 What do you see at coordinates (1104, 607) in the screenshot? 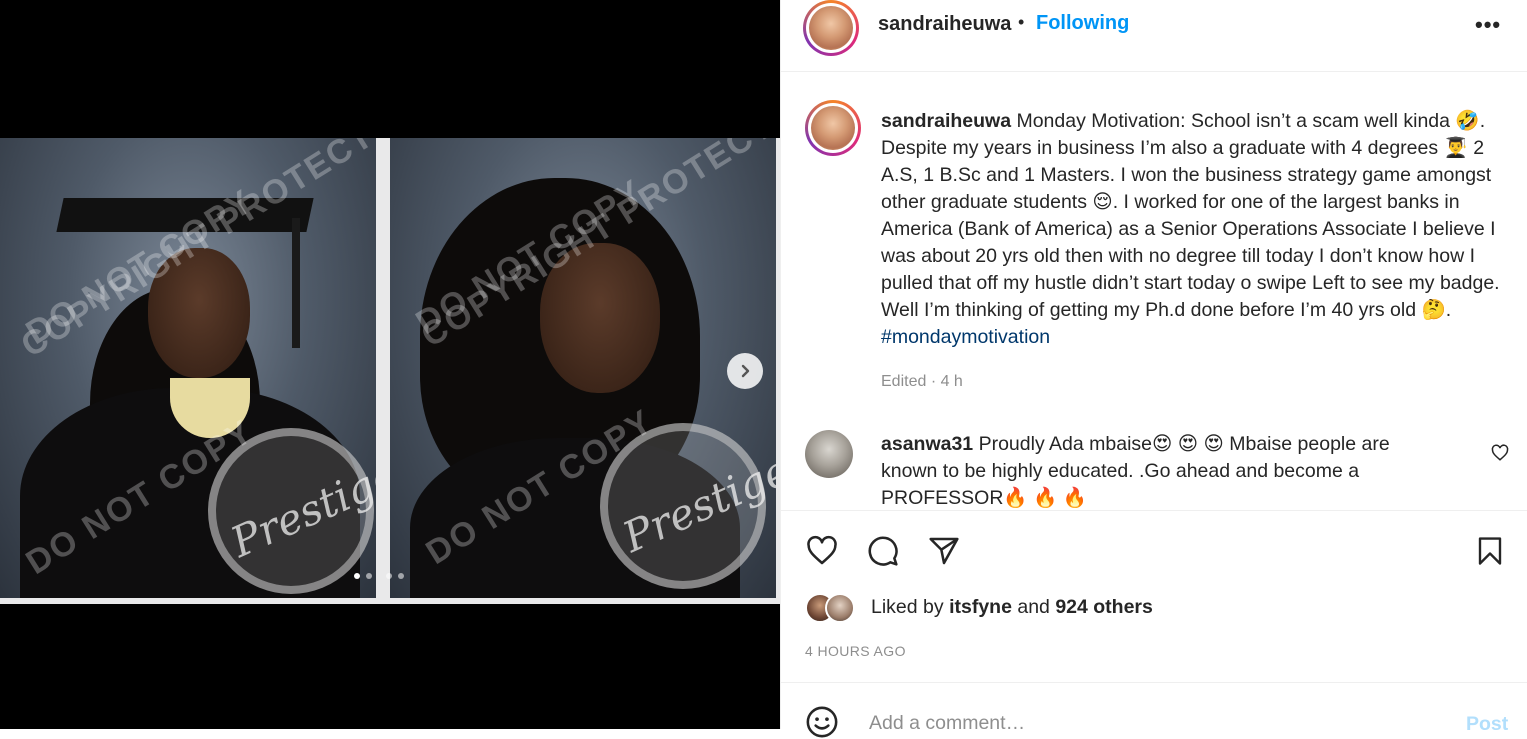
I see `likes-count-link: 924 others` at bounding box center [1104, 607].